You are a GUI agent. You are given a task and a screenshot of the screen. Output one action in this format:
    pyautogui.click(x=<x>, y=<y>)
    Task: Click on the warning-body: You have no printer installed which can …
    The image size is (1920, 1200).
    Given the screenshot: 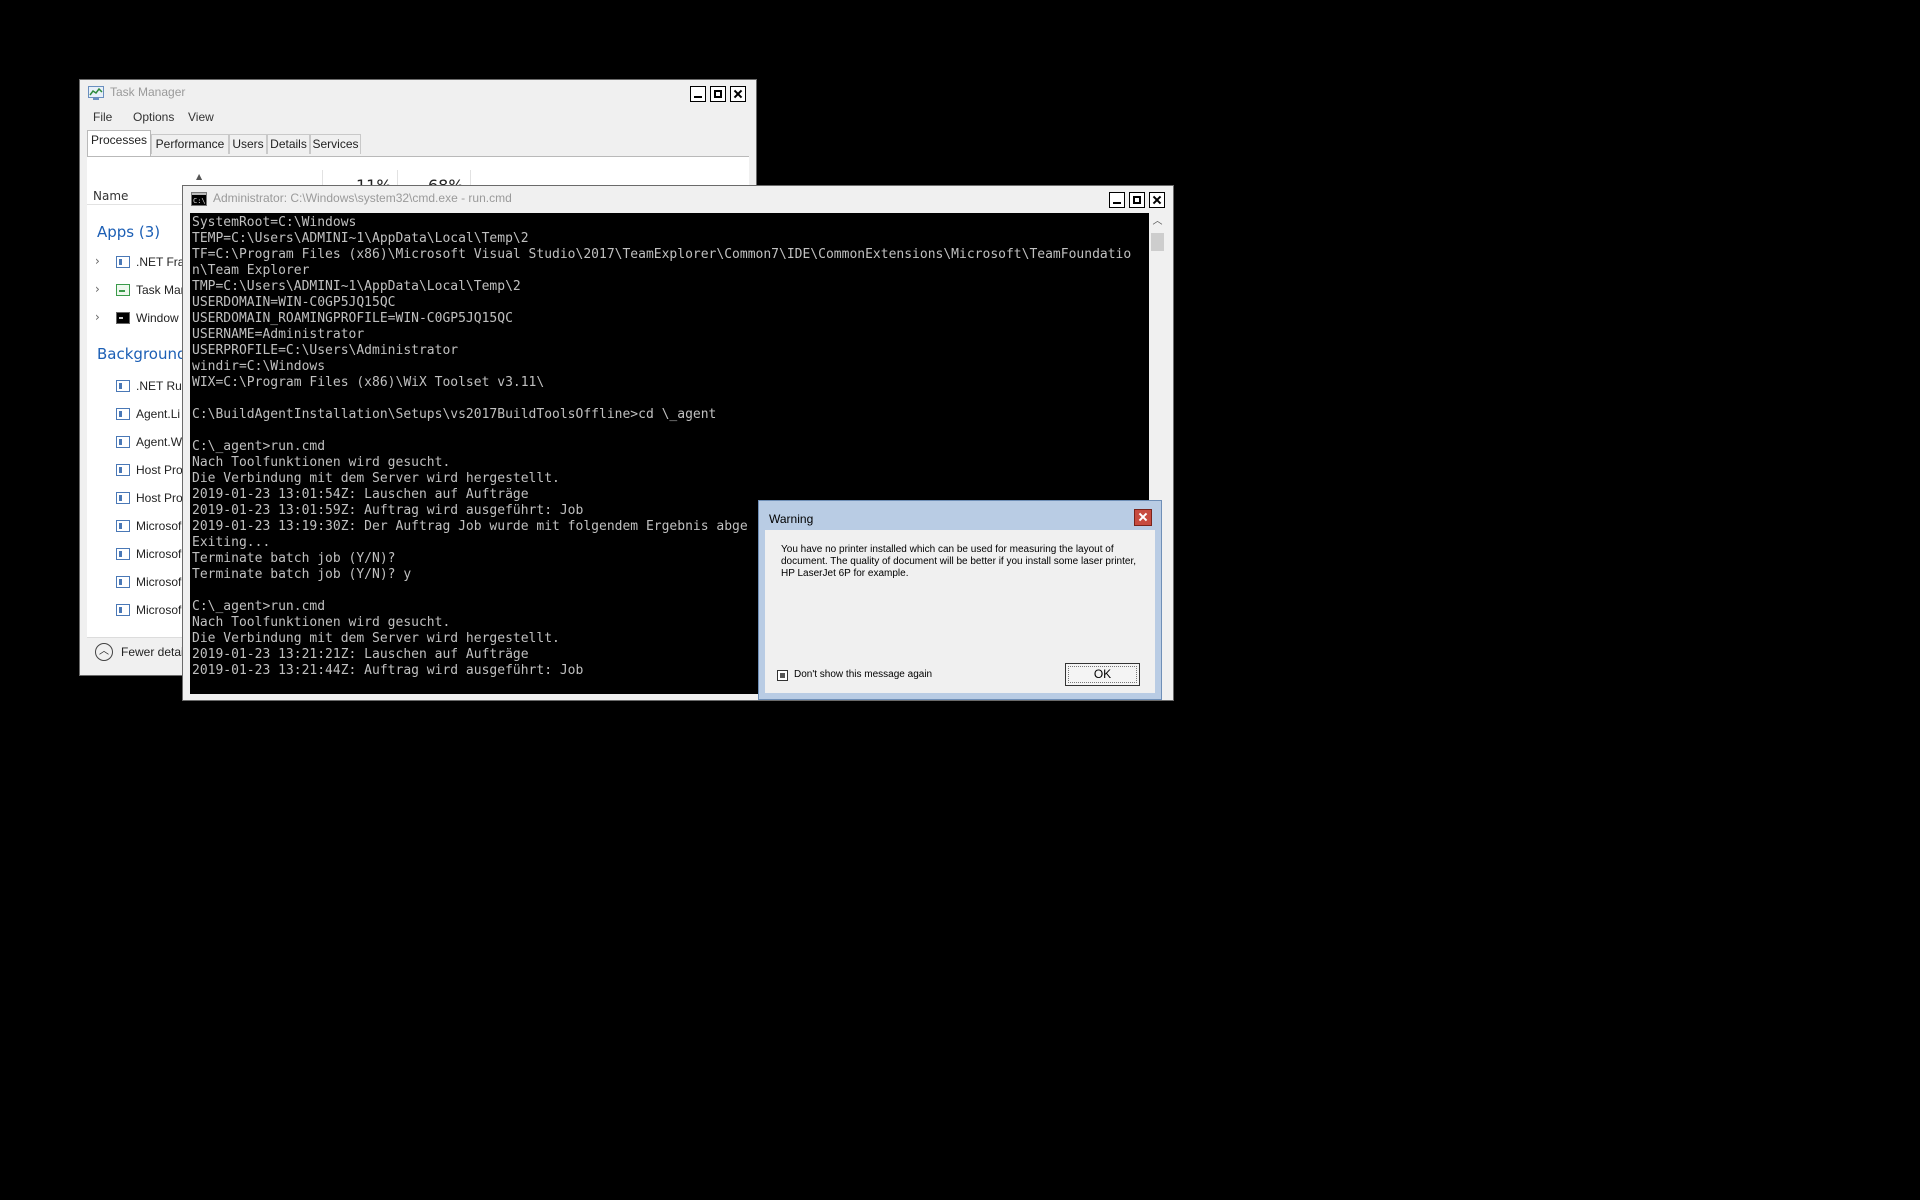 What is the action you would take?
    pyautogui.click(x=960, y=611)
    